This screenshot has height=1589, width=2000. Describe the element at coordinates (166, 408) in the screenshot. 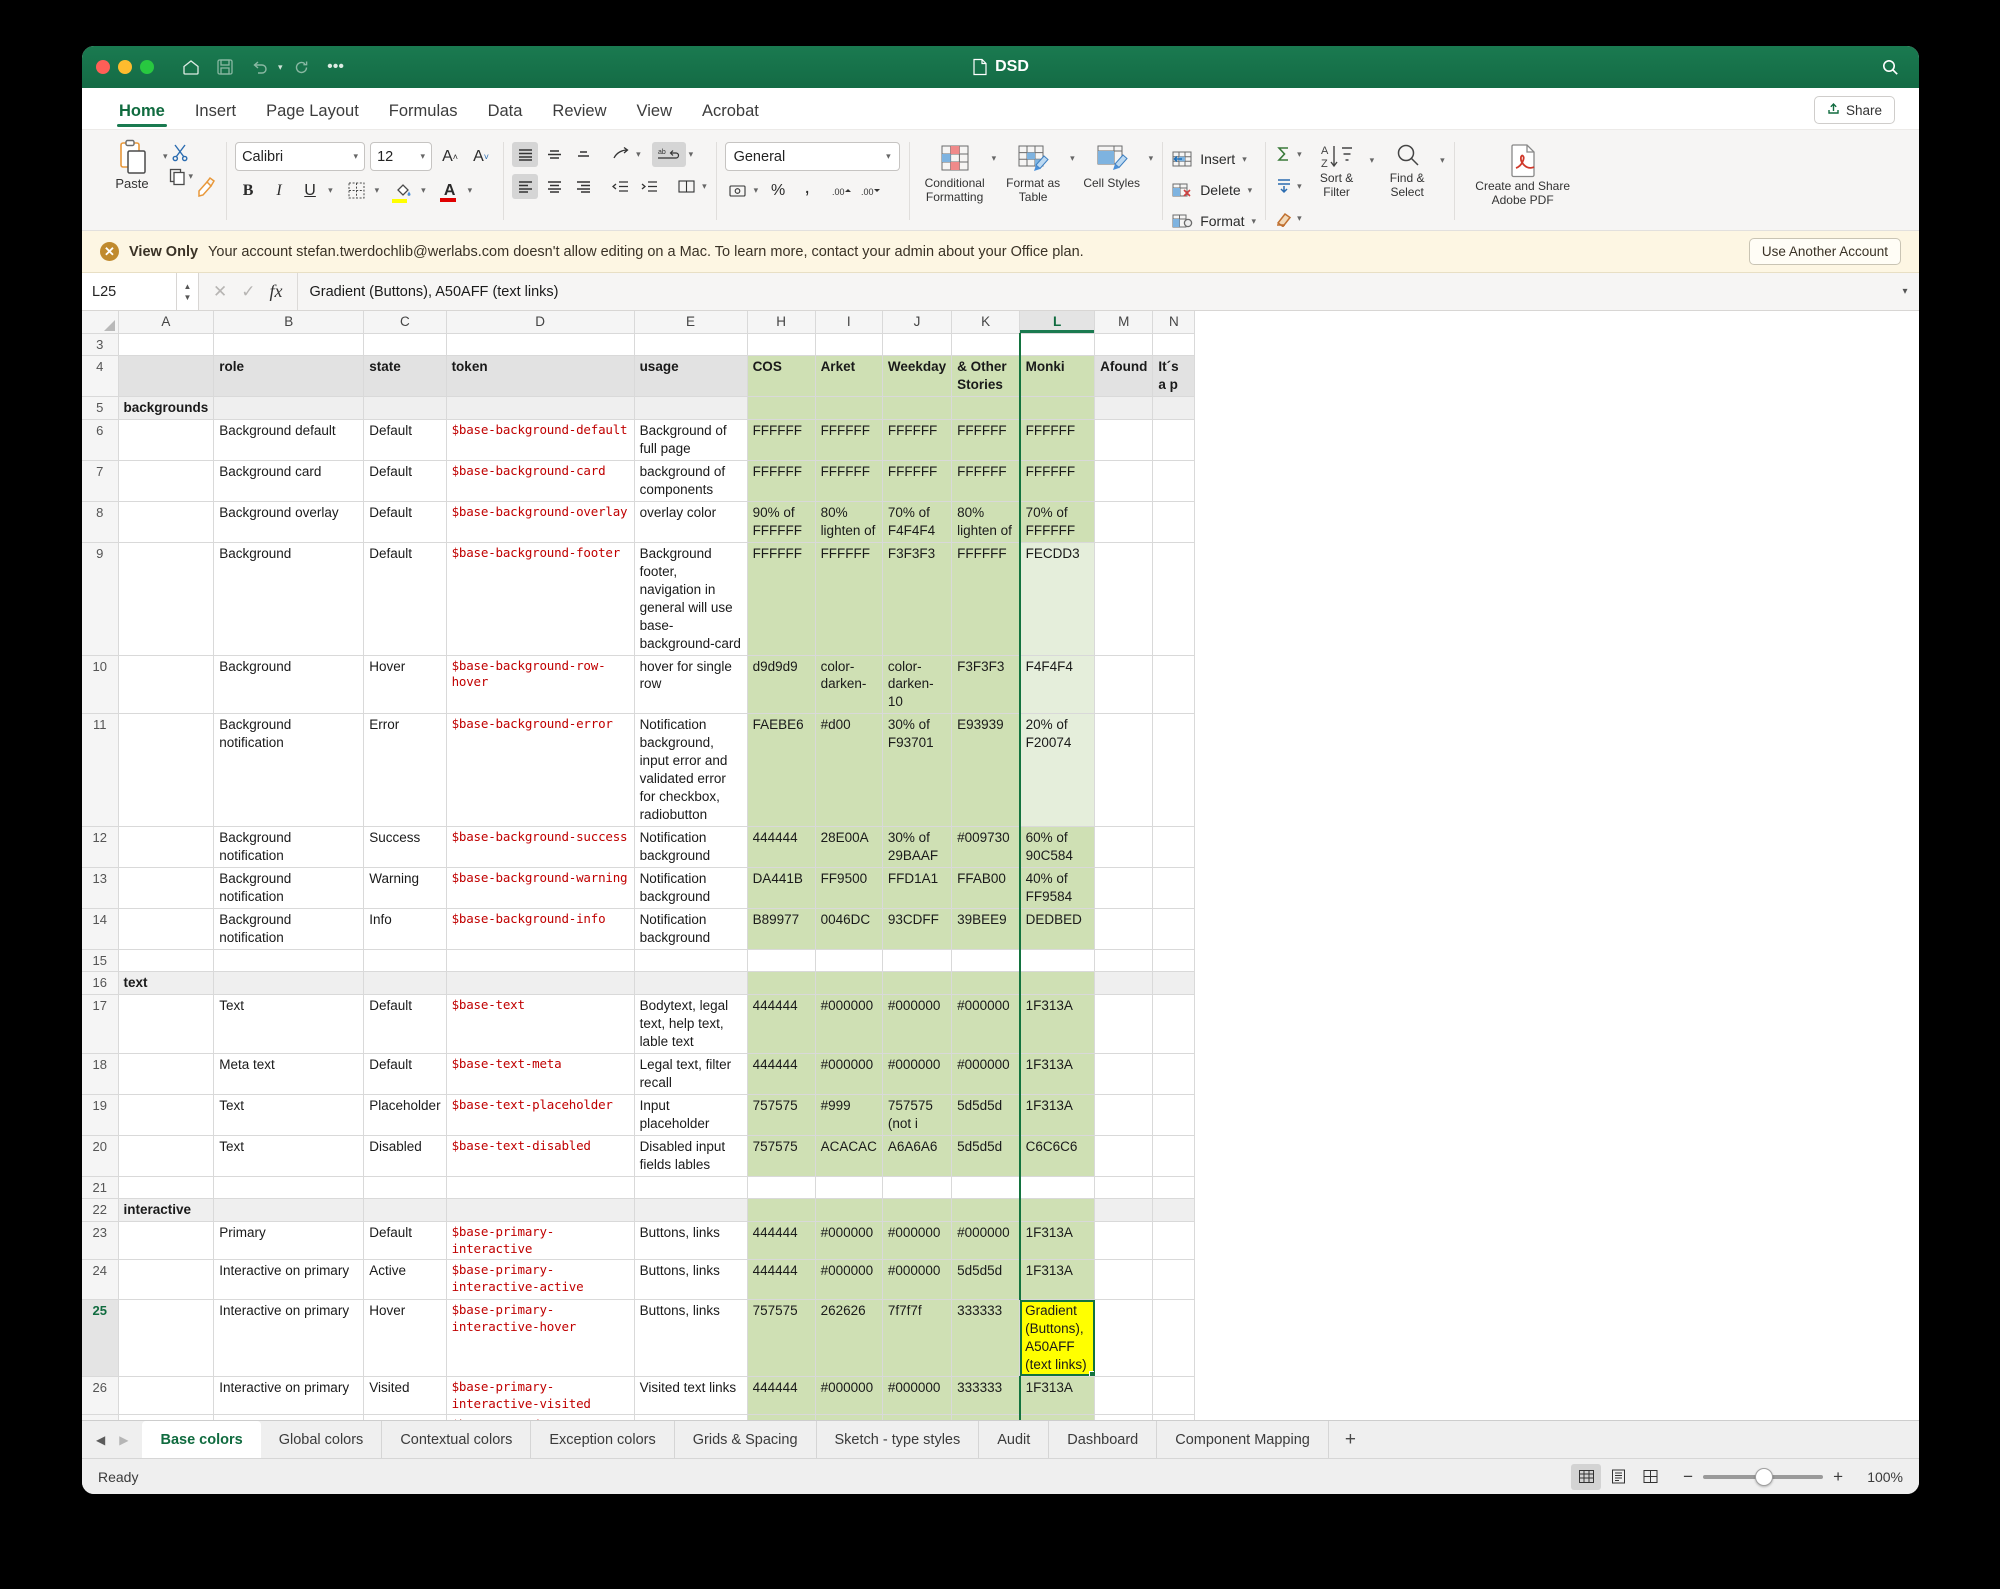

I see `cell-A5: backgrounds` at that location.